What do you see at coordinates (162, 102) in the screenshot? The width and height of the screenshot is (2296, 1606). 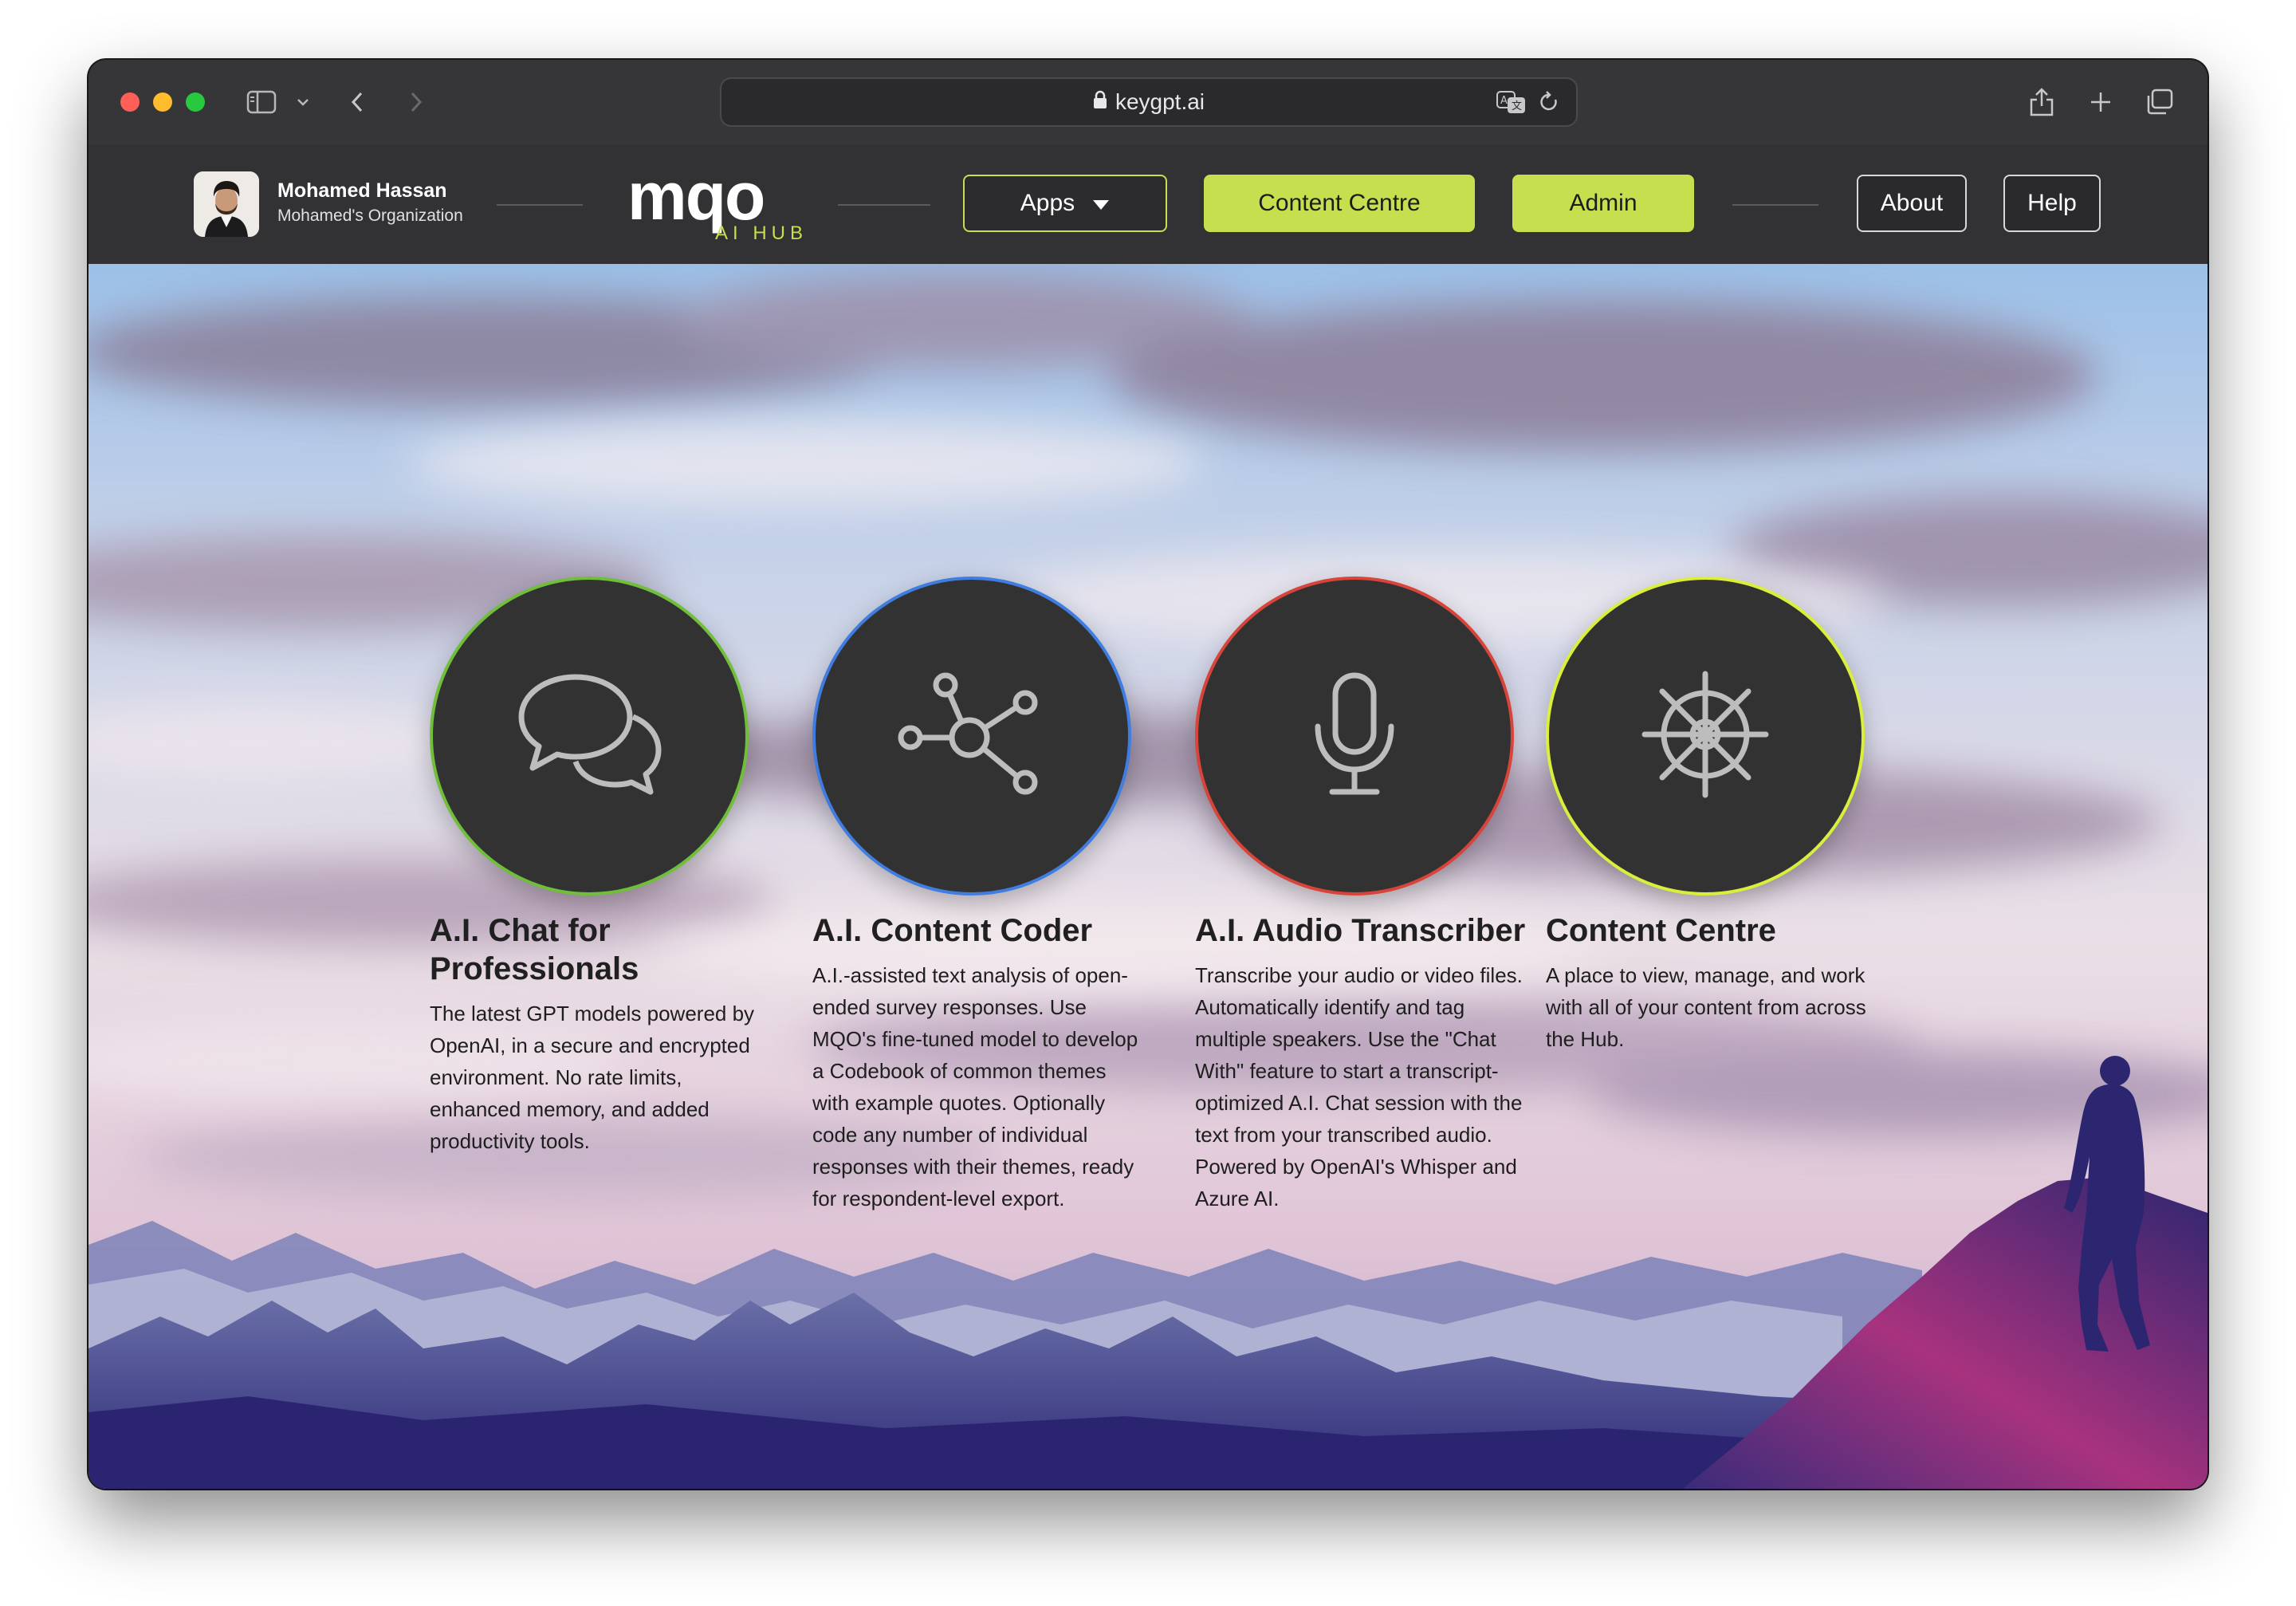 I see `minimize-window-button` at bounding box center [162, 102].